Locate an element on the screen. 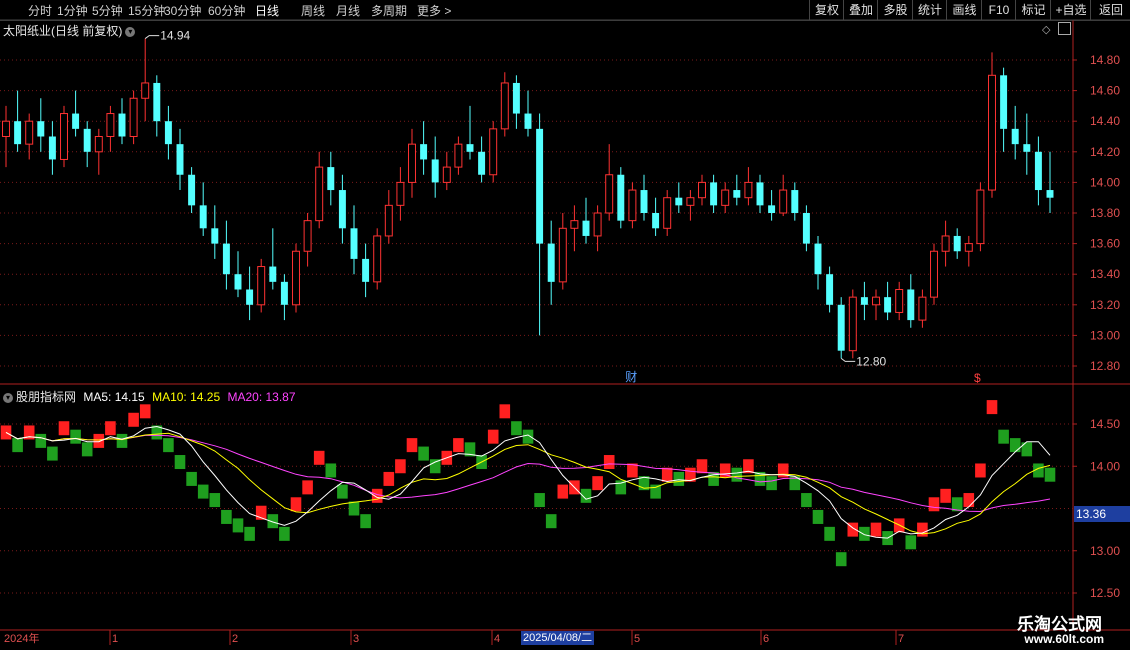  main-y-tick-7: 13.40 is located at coordinates (1105, 274).